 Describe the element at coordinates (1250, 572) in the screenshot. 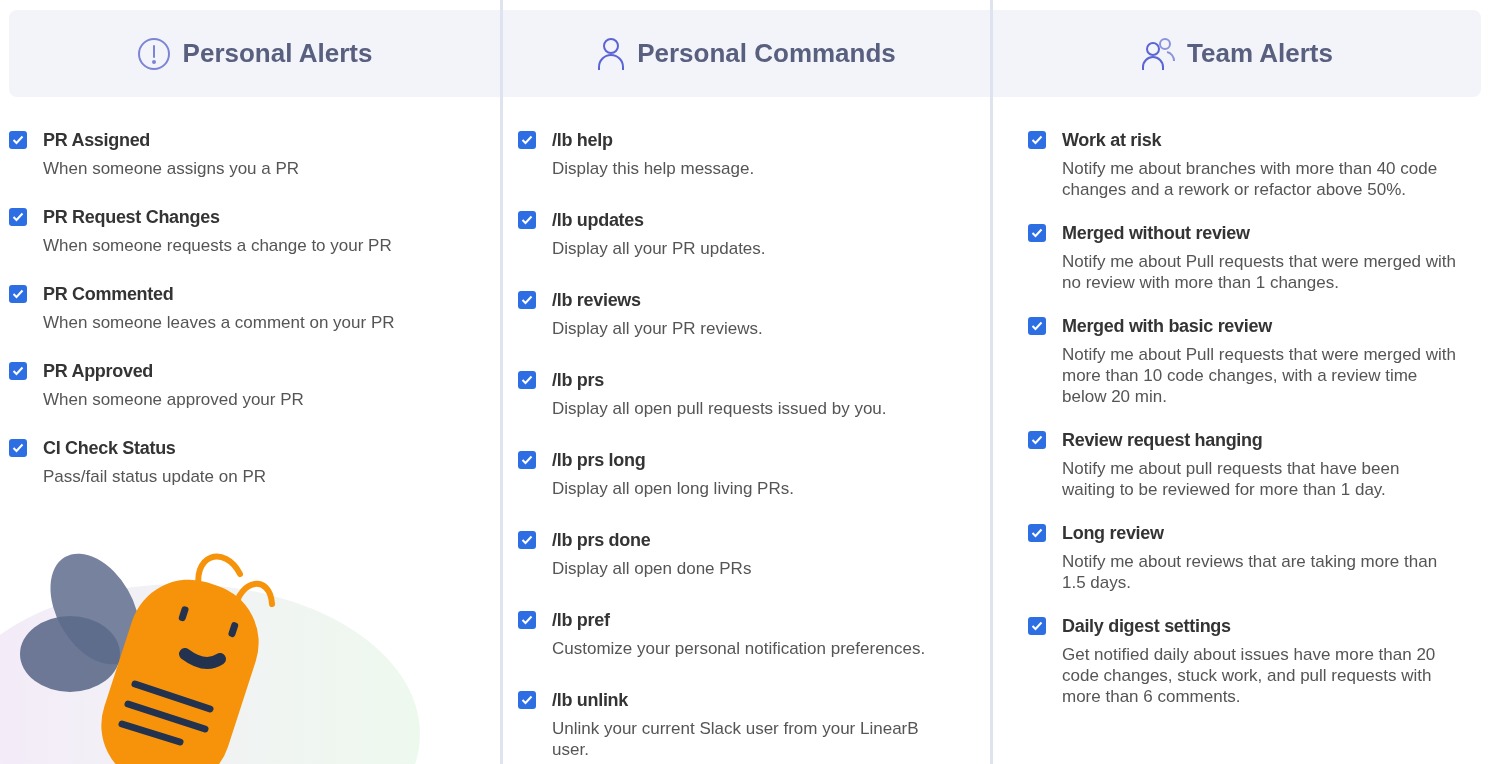

I see `option-description: Notify me about reviews that are taking more than 1.5 days.` at that location.